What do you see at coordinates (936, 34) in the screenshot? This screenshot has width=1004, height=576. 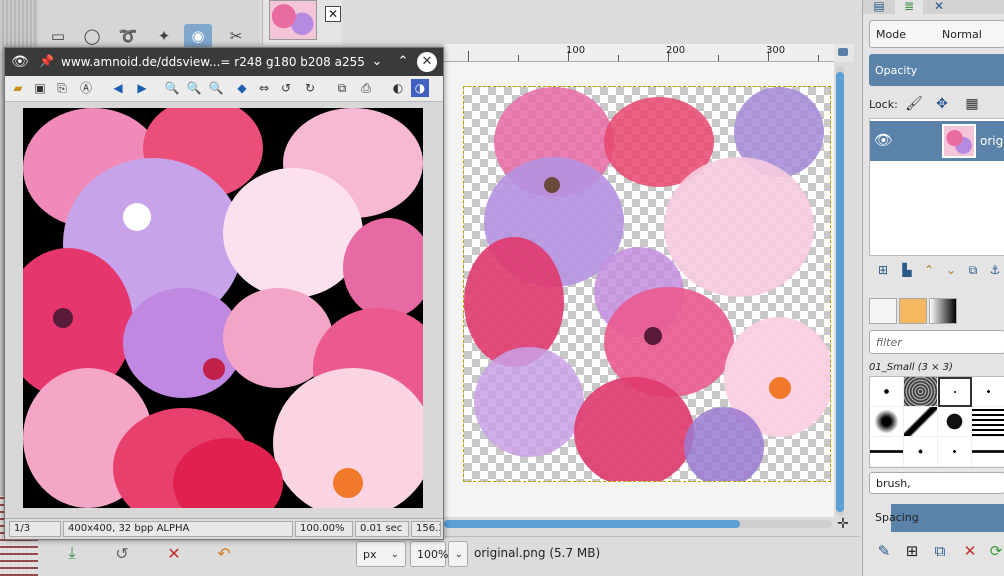 I see `mode-select: Mode Normal` at bounding box center [936, 34].